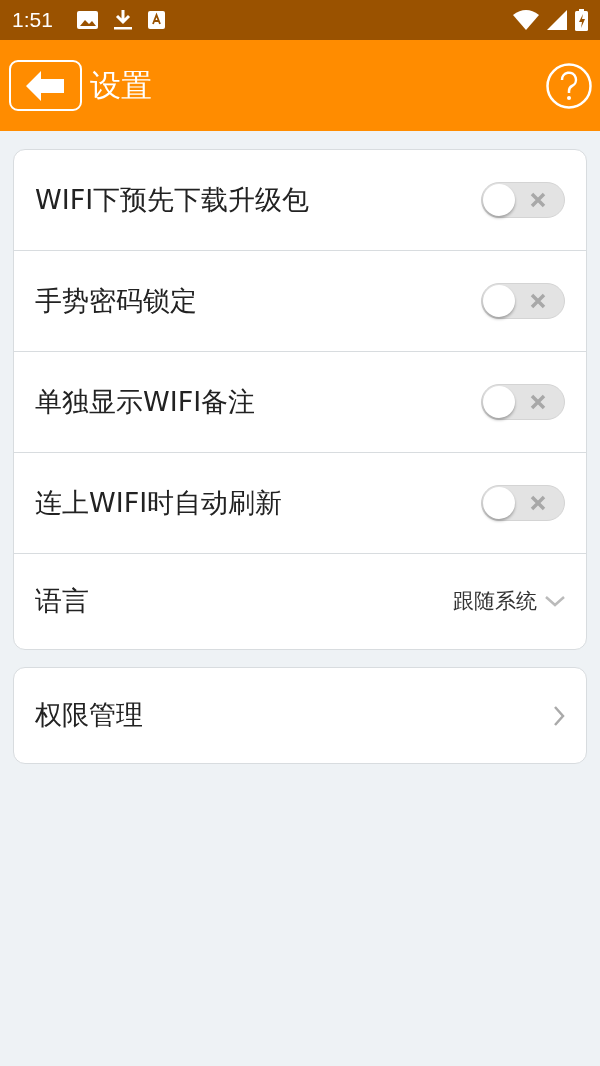  Describe the element at coordinates (526, 20) in the screenshot. I see `wifi-icon` at that location.